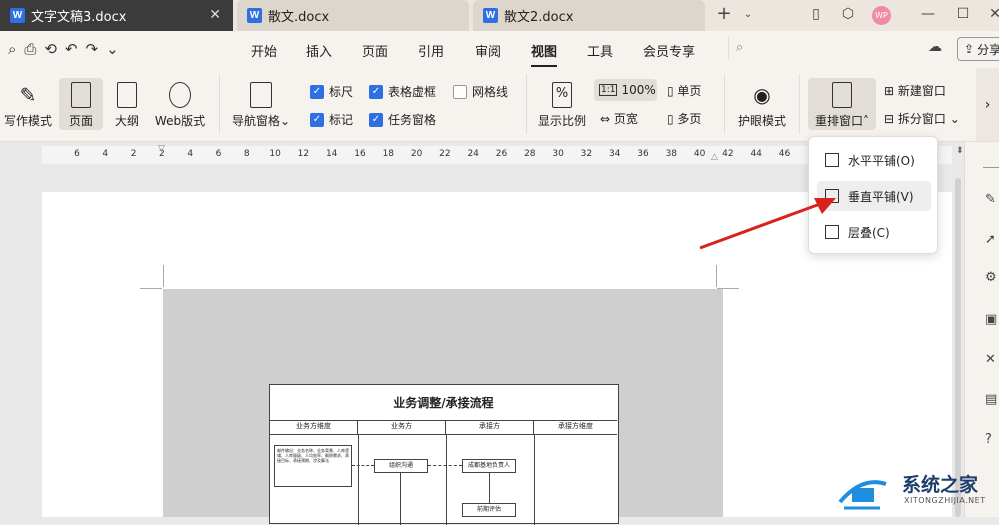 The image size is (999, 525). I want to click on web-layout-button: Web版式, so click(180, 105).